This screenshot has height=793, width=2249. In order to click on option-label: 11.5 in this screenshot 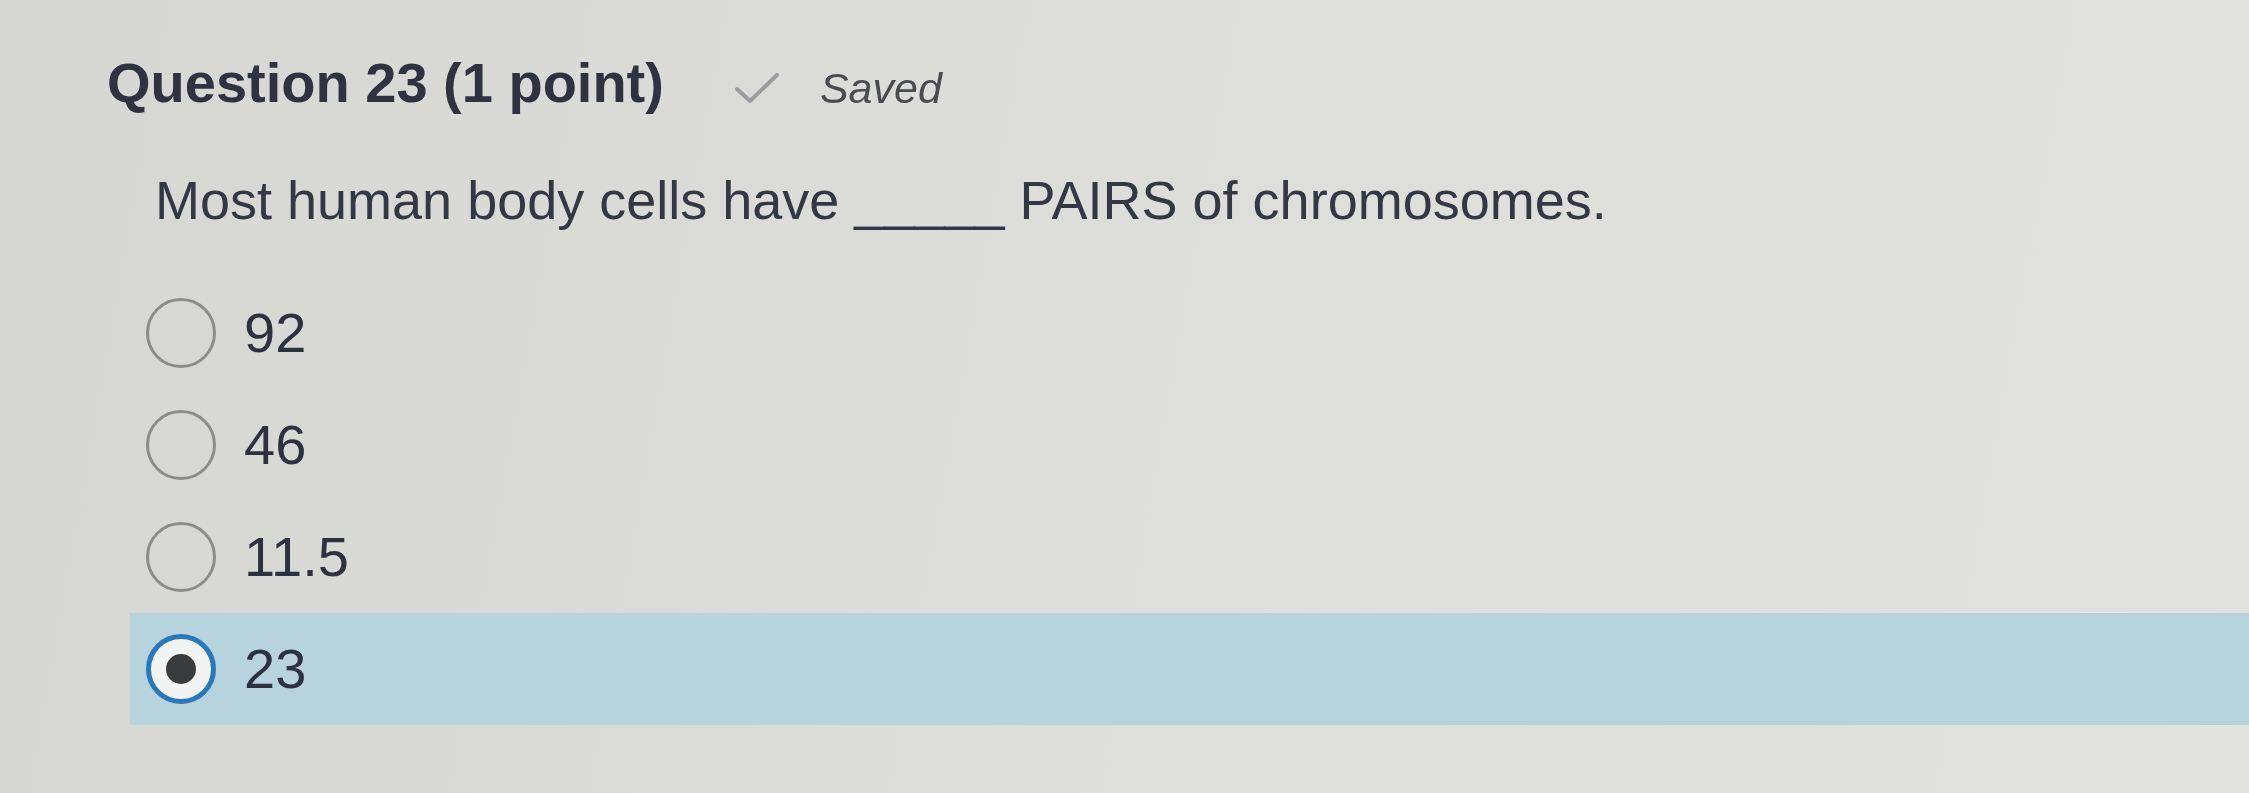, I will do `click(296, 557)`.